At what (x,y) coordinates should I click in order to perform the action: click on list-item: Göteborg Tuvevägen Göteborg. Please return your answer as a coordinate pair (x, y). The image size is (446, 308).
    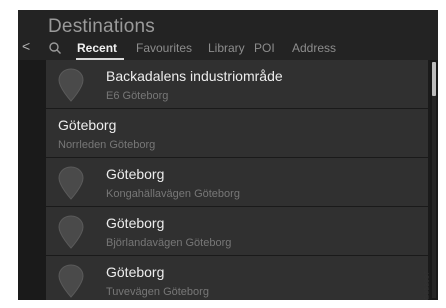
    Looking at the image, I should click on (237, 278).